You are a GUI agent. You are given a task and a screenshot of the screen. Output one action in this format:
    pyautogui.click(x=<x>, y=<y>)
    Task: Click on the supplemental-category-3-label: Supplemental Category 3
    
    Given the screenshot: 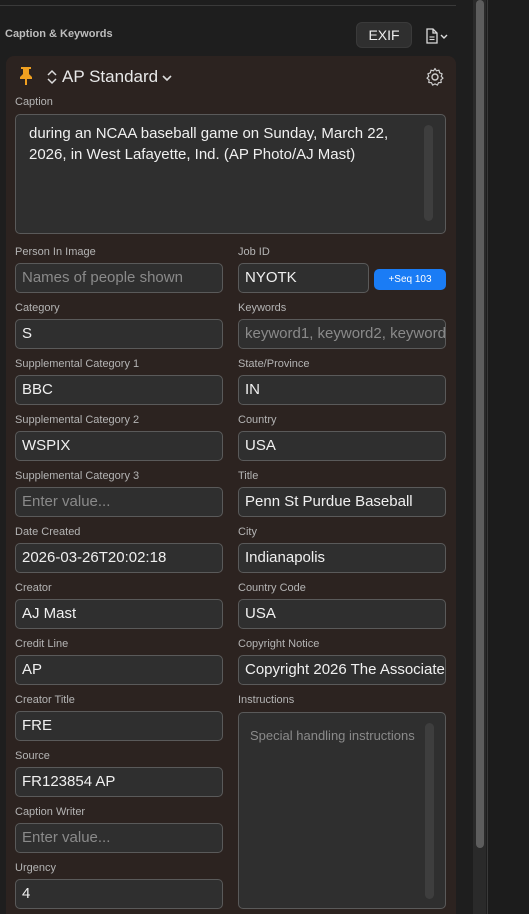 What is the action you would take?
    pyautogui.click(x=77, y=476)
    